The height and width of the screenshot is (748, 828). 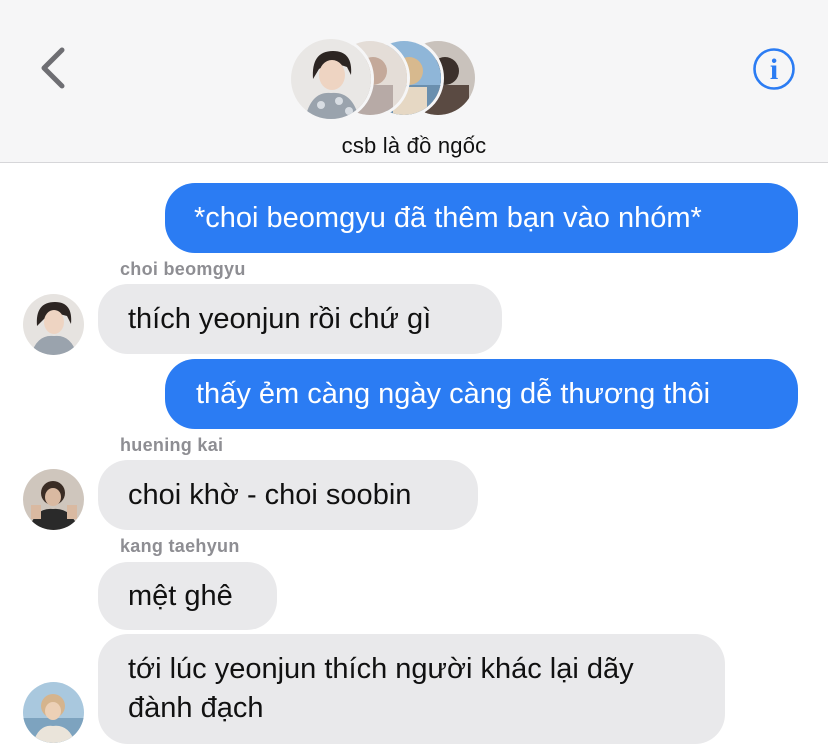 I want to click on sender-name: kang taehyun, so click(x=180, y=546).